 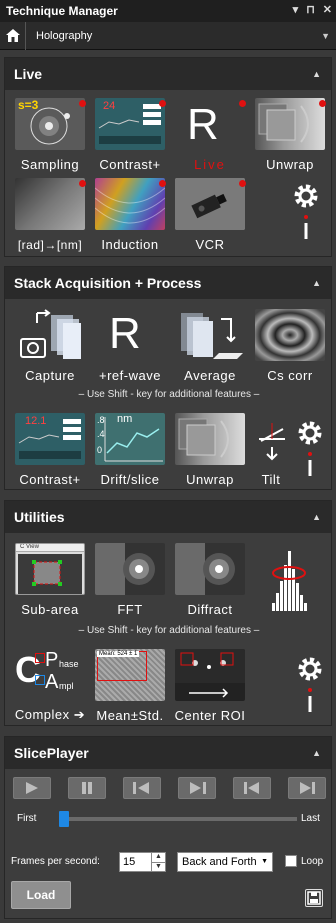 What do you see at coordinates (264, 861) in the screenshot?
I see `chevron-down-icon: ▼` at bounding box center [264, 861].